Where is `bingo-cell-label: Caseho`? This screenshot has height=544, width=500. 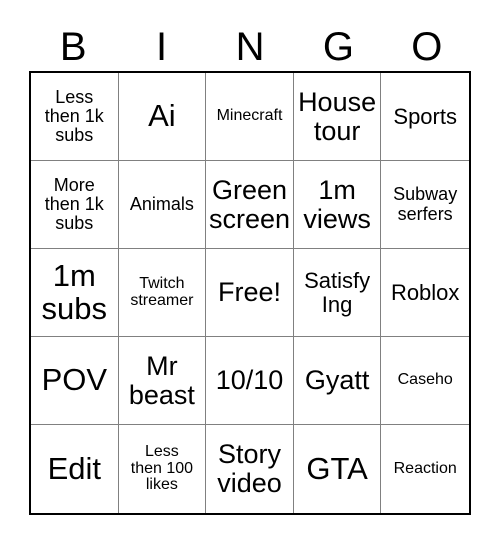
bingo-cell-label: Caseho is located at coordinates (425, 380).